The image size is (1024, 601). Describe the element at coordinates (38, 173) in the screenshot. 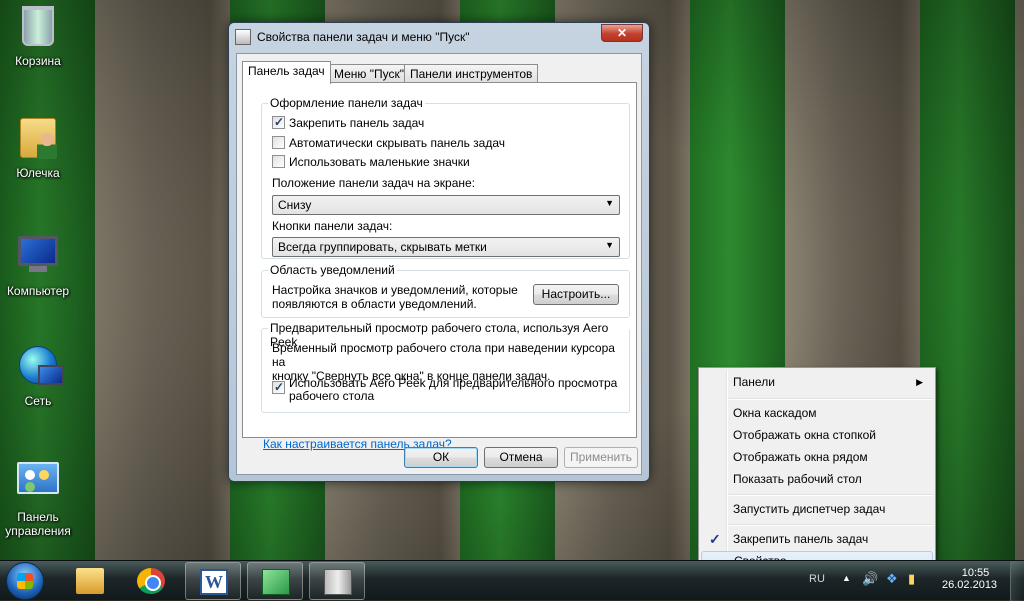

I see `desktop-icon-label: Юлечка` at that location.